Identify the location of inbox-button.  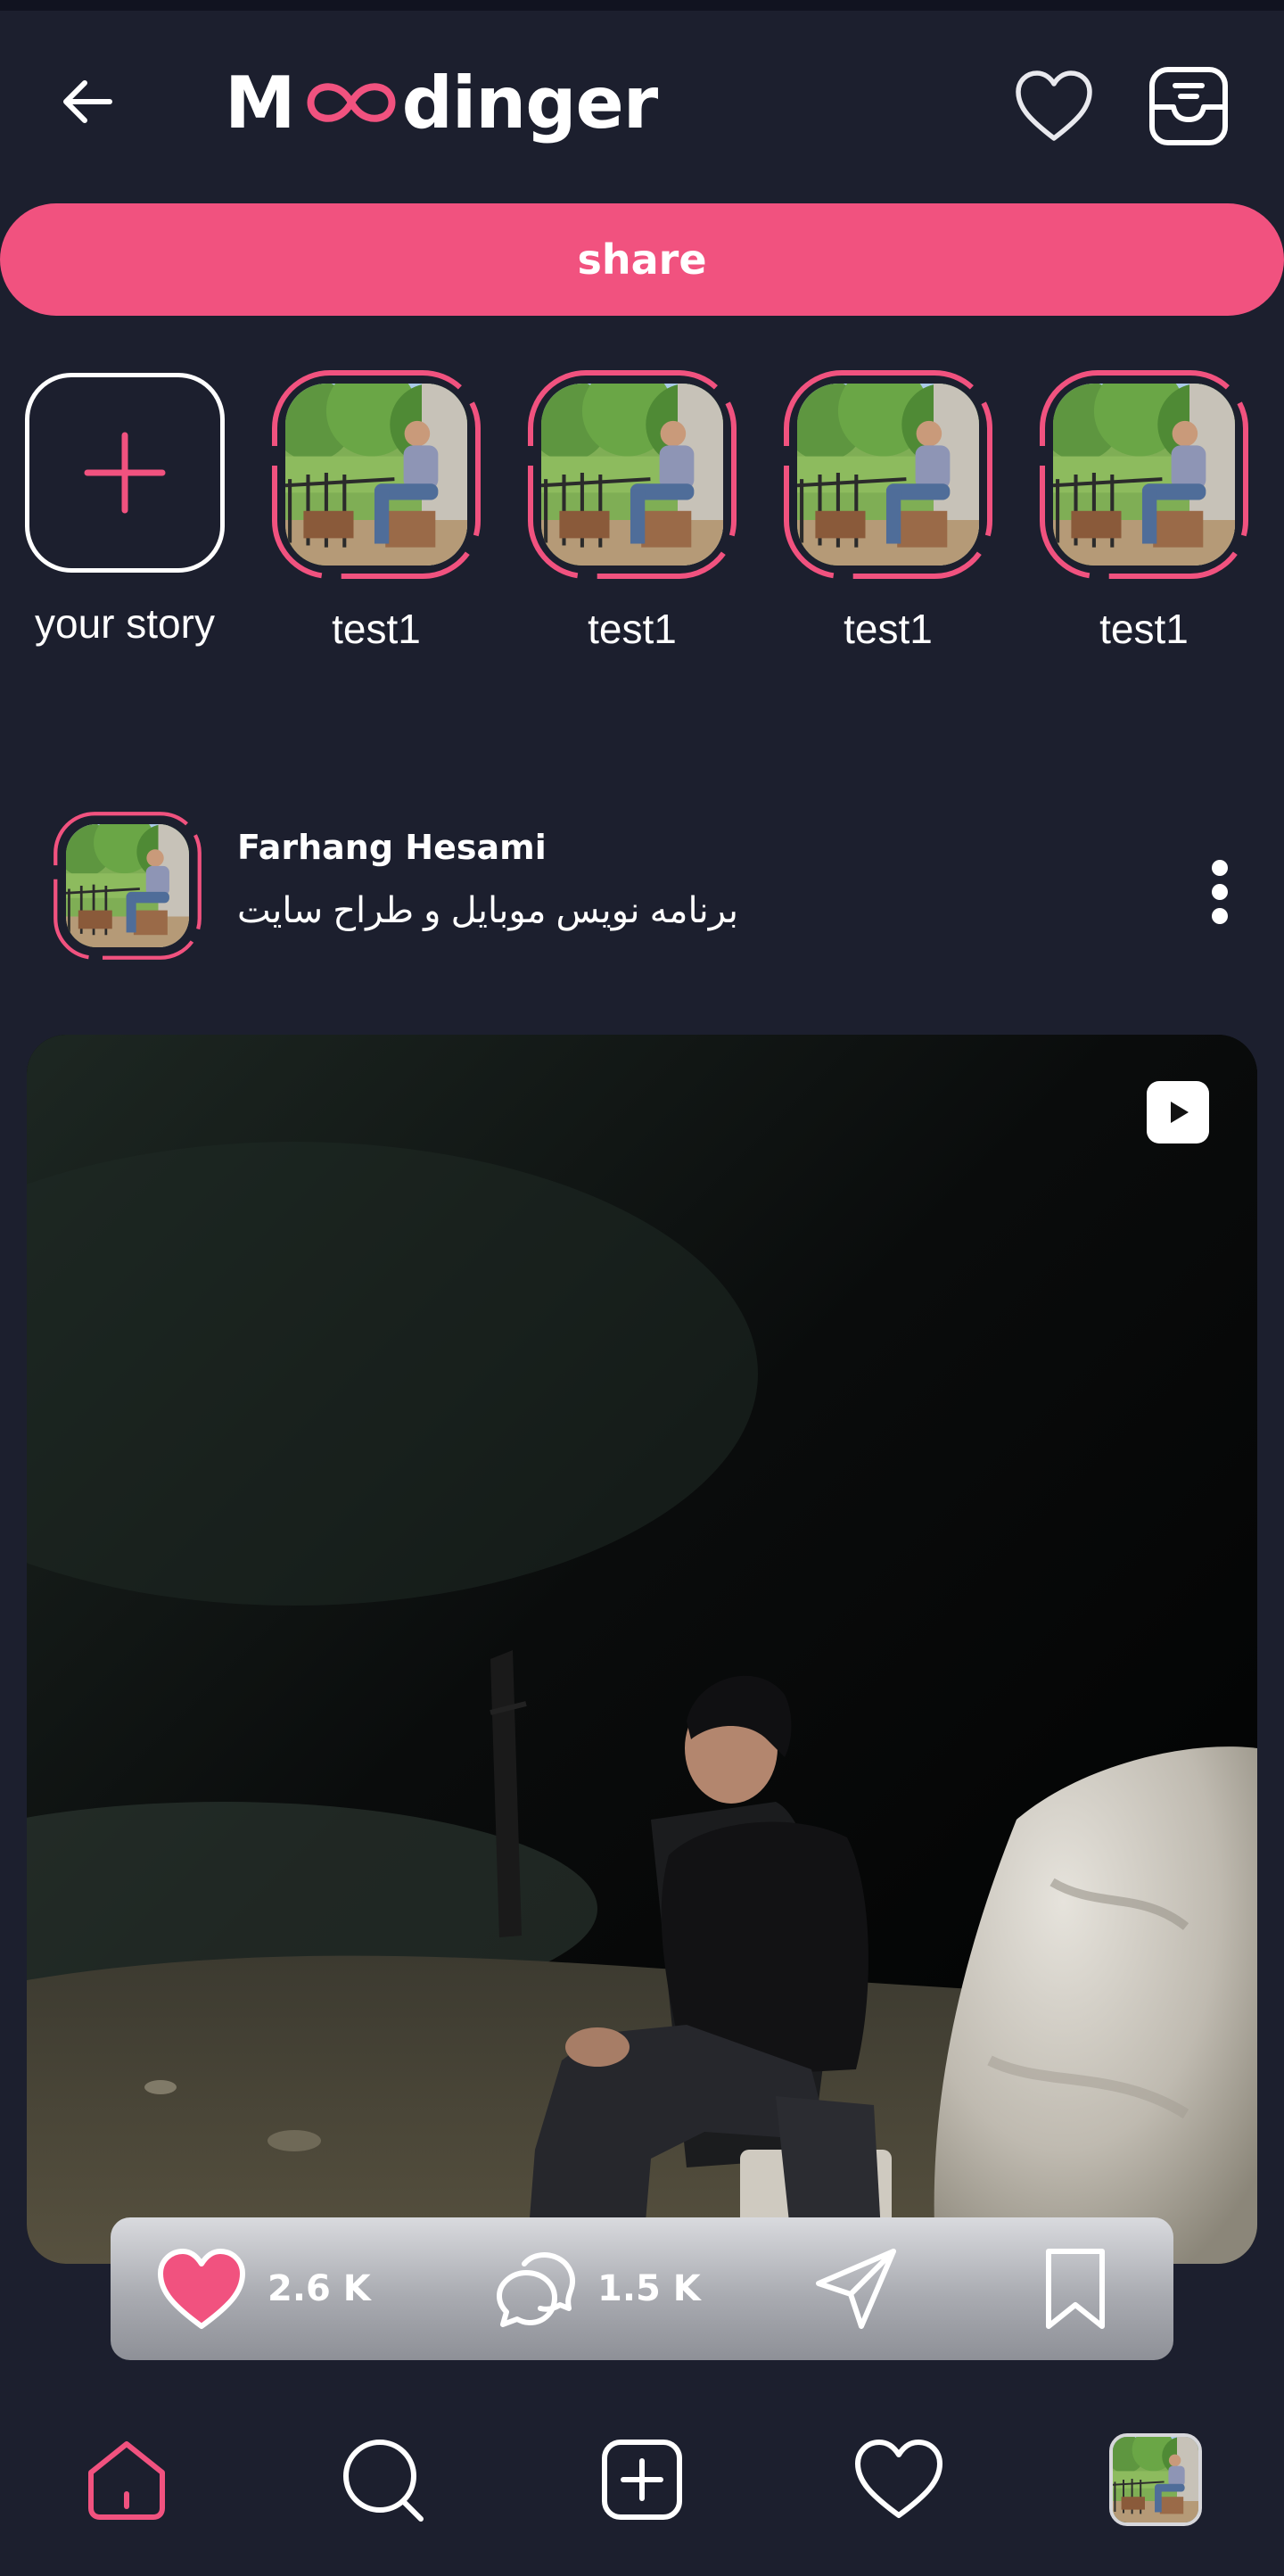
(1188, 106).